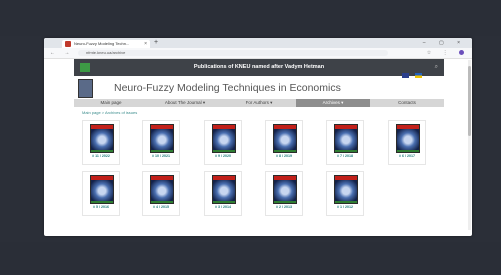  I want to click on browser-tab: Neuro-Fuzzy Modeling Techn... ×, so click(106, 44).